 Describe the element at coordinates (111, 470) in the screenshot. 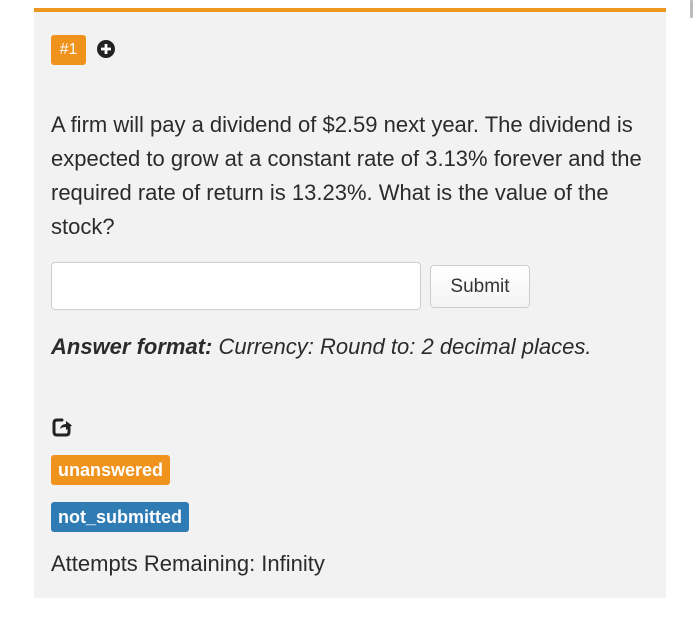

I see `status-badge-unanswered: unanswered` at that location.